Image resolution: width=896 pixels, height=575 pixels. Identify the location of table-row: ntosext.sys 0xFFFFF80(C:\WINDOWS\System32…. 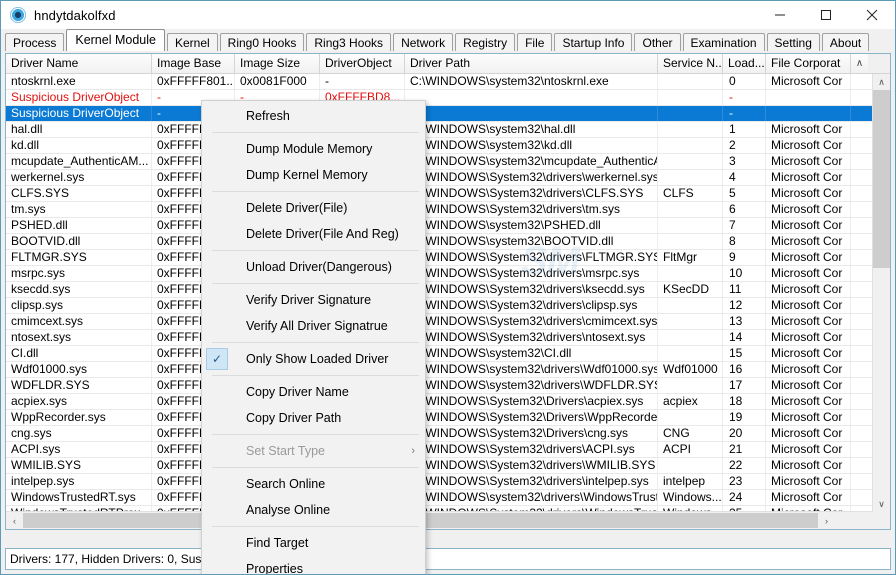
(439, 338).